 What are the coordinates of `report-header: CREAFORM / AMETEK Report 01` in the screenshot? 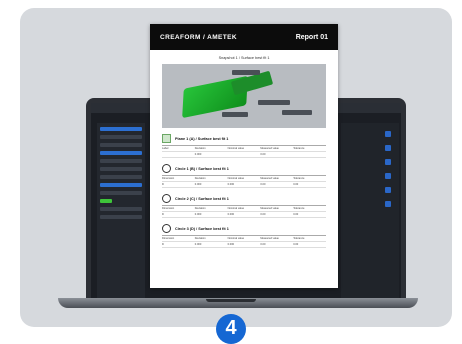 It's located at (244, 37).